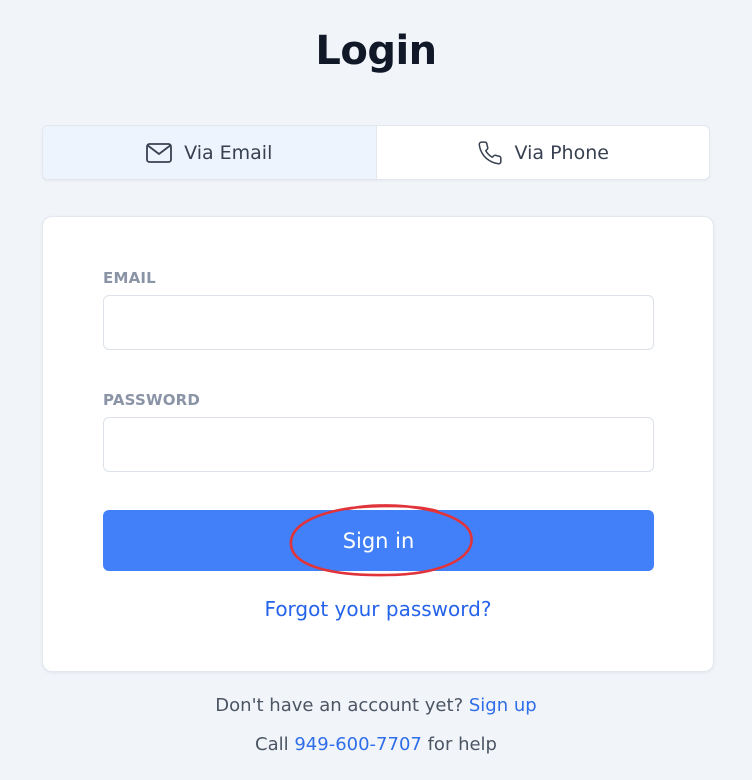  Describe the element at coordinates (462, 744) in the screenshot. I see `call-suffix: for help` at that location.